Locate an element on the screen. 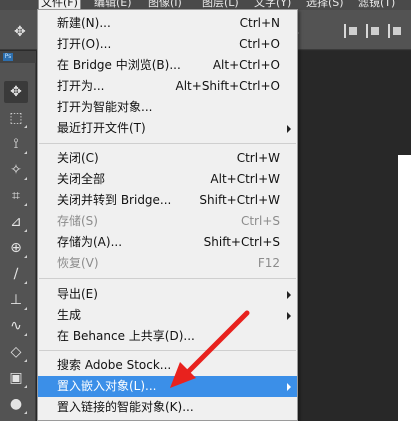 This screenshot has height=421, width=411. photoshop-logo: Ps is located at coordinates (8, 57).